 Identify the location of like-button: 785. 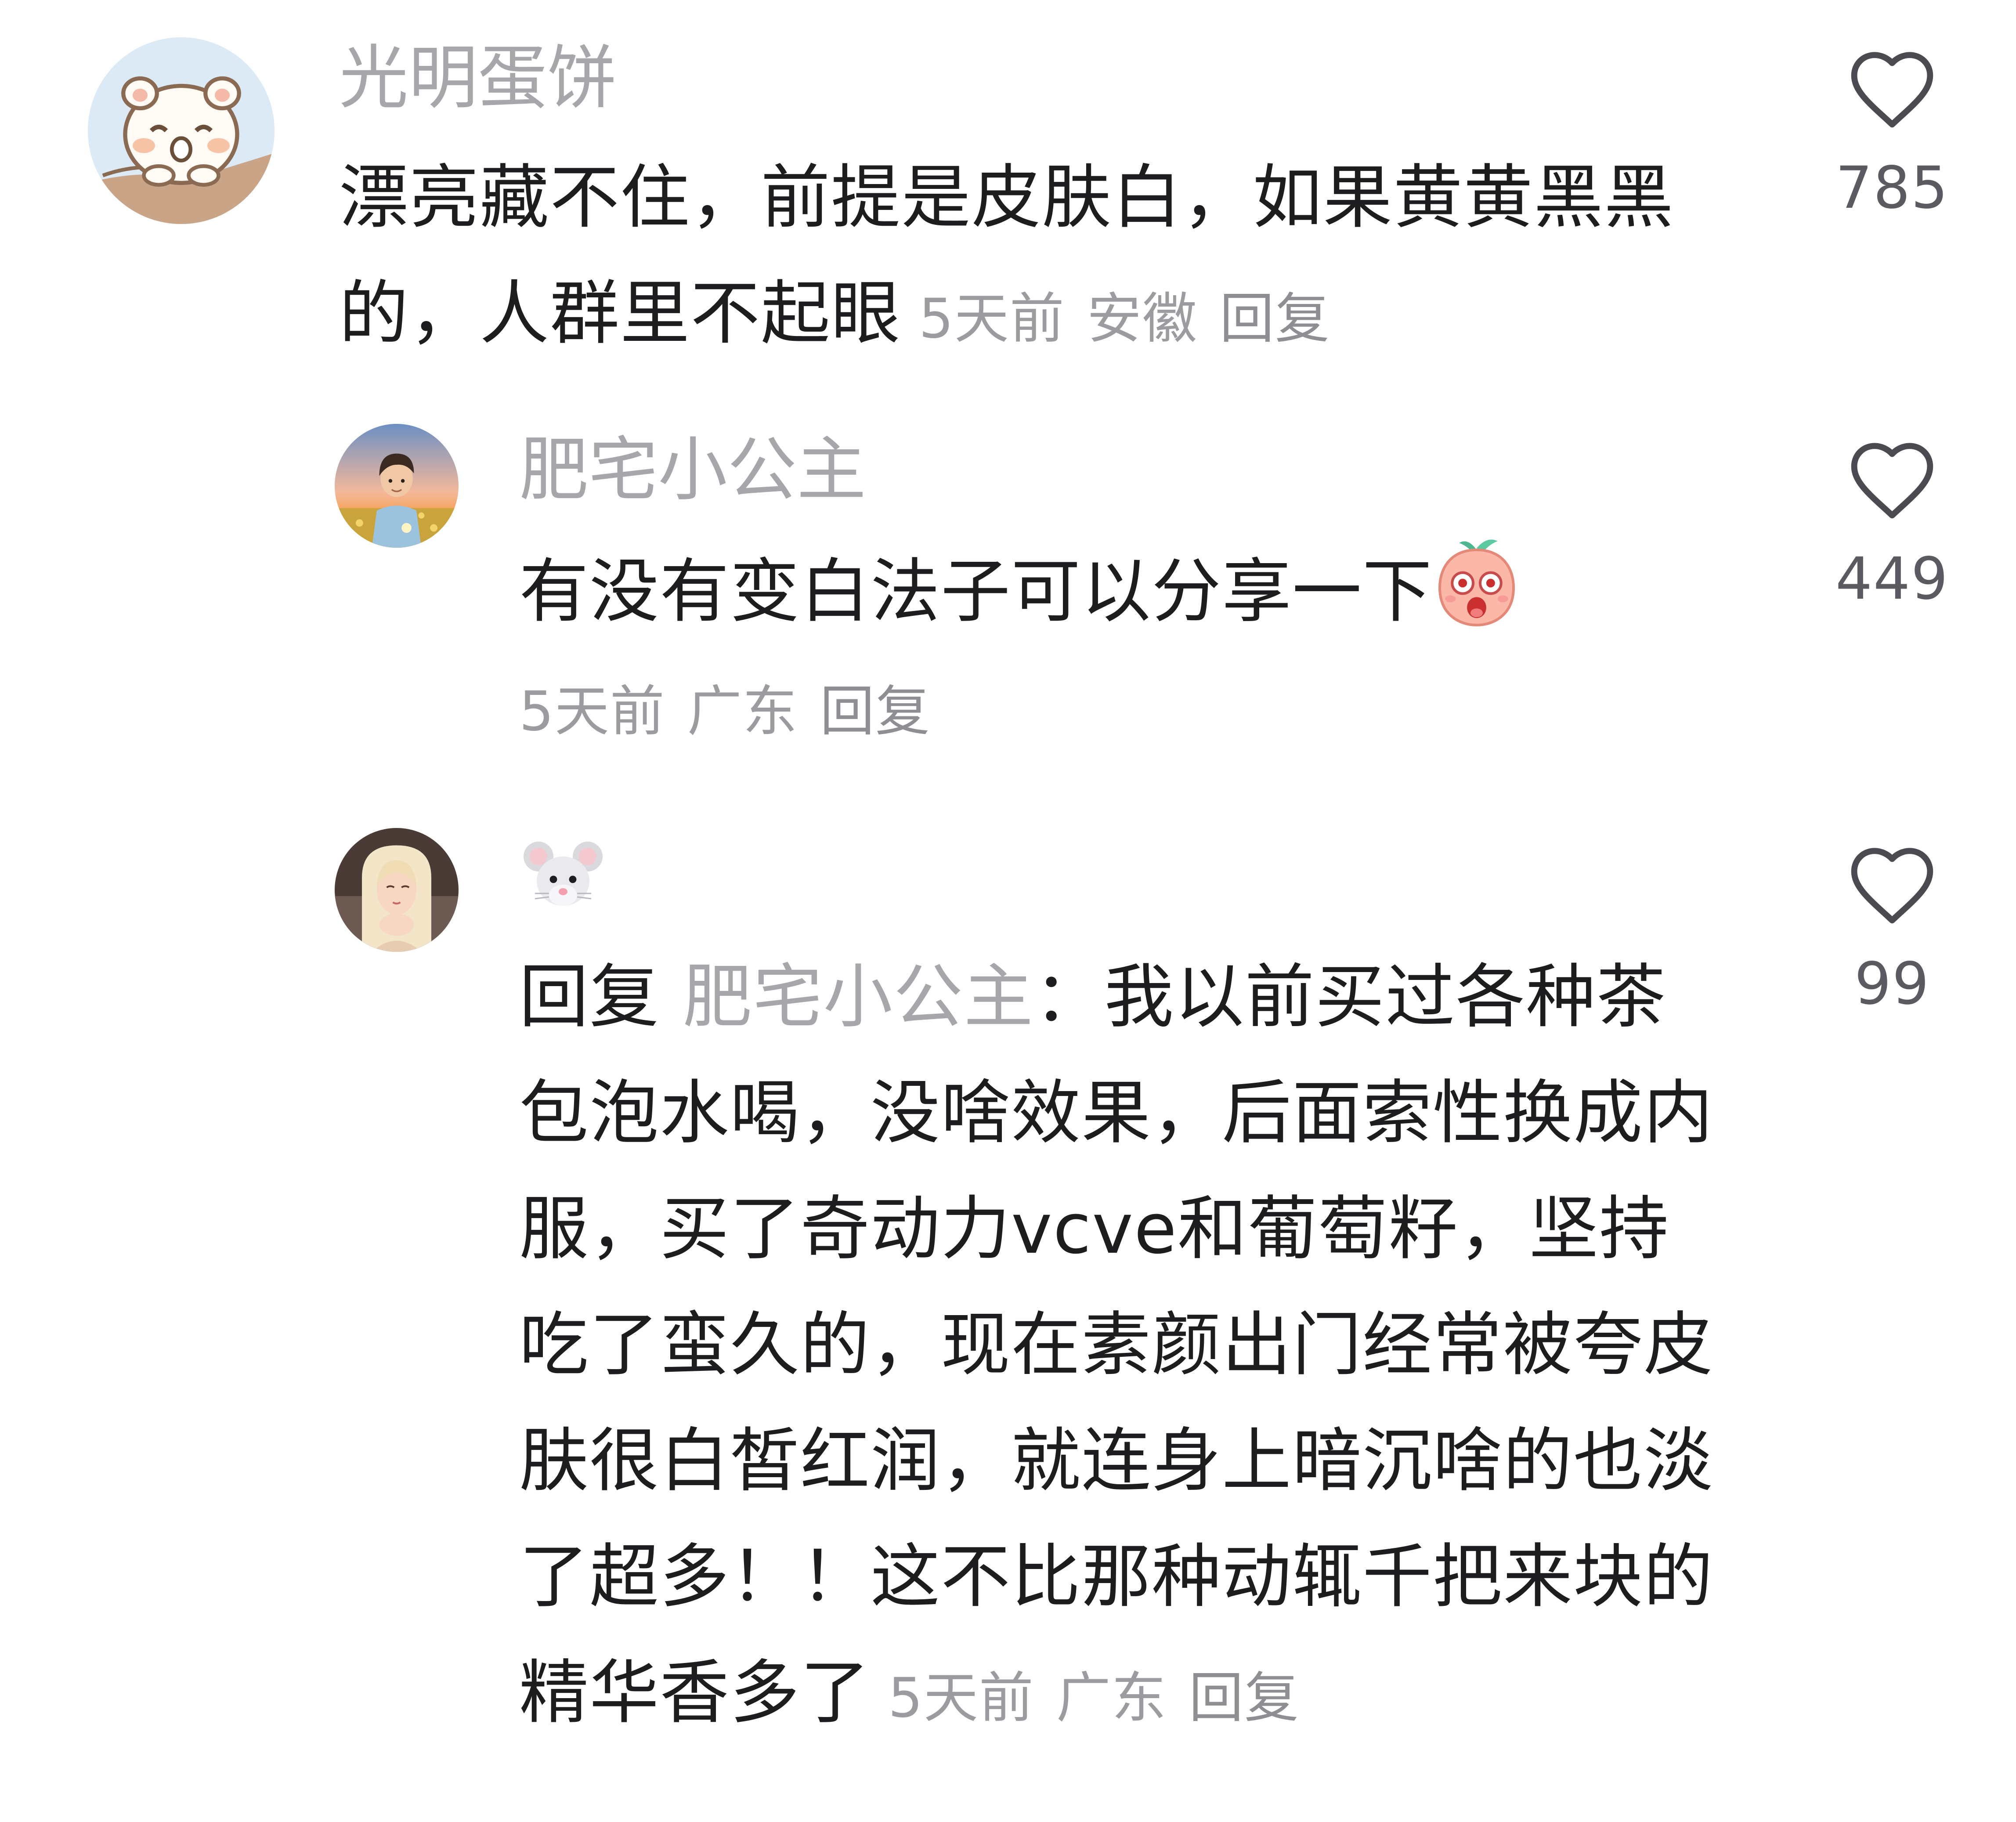
(1893, 137).